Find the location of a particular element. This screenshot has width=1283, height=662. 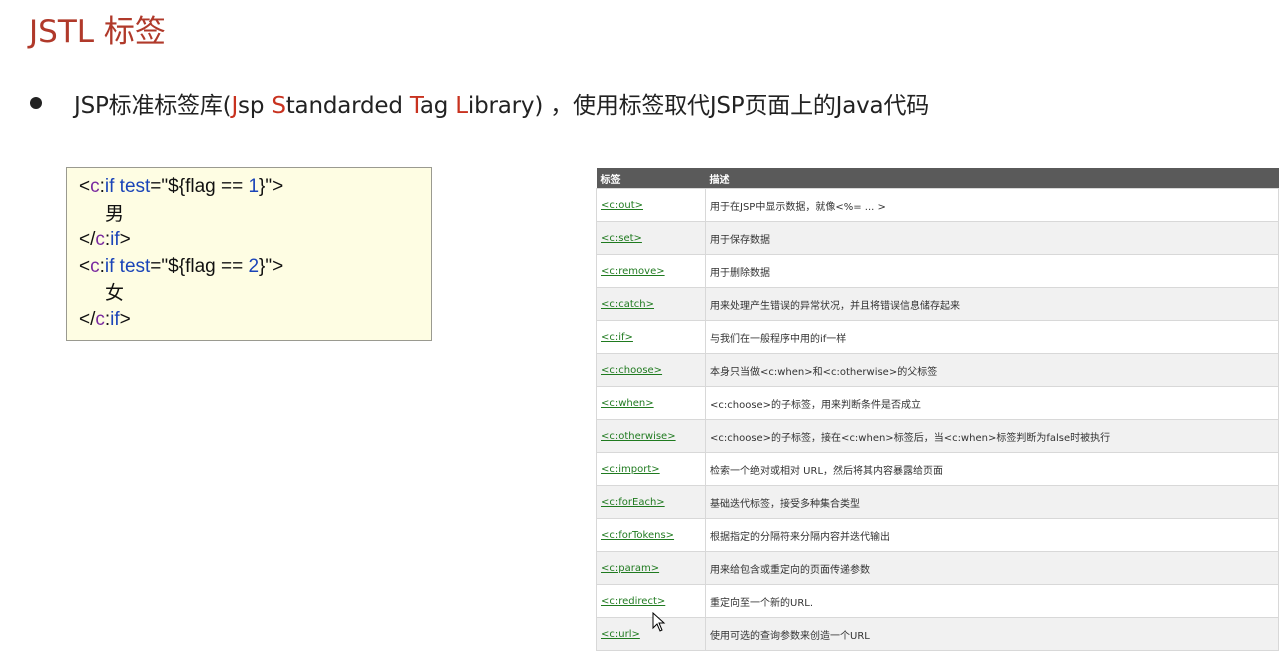

tag-cell: <c:choose> is located at coordinates (651, 370).